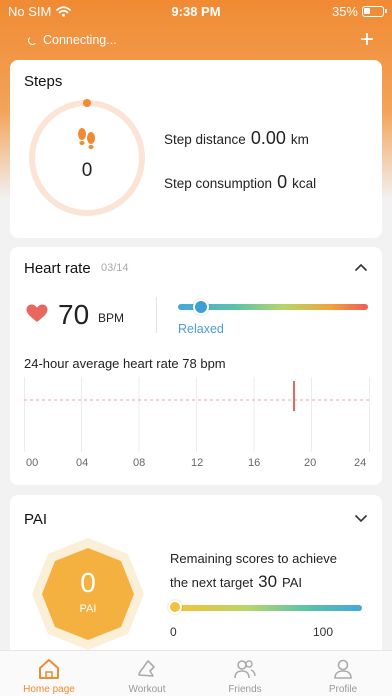 The height and width of the screenshot is (696, 392). What do you see at coordinates (367, 40) in the screenshot?
I see `add-button: +` at bounding box center [367, 40].